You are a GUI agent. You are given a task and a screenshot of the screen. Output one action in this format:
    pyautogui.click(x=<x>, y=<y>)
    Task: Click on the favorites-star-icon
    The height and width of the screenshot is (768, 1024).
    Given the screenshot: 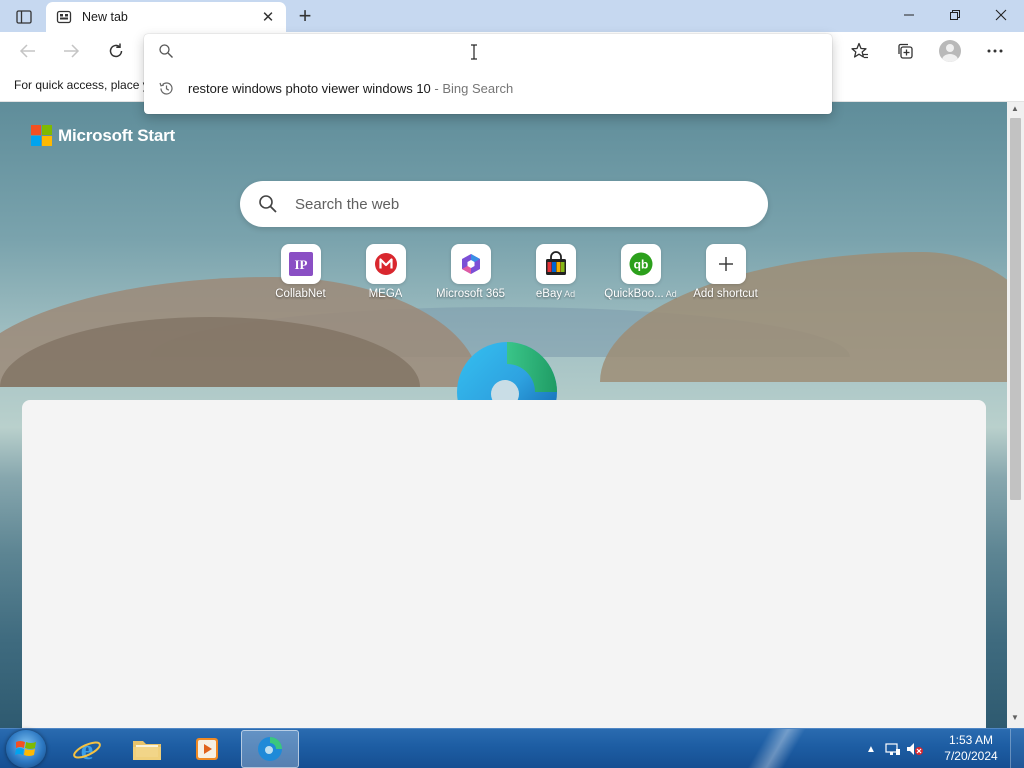 What is the action you would take?
    pyautogui.click(x=859, y=50)
    